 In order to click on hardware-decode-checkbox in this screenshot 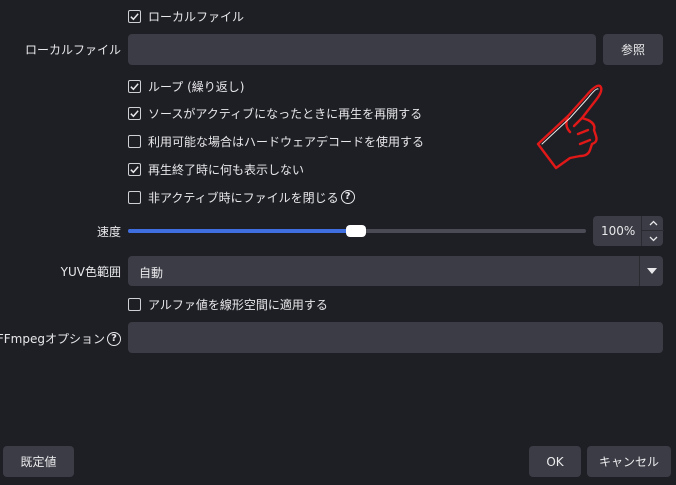, I will do `click(134, 141)`.